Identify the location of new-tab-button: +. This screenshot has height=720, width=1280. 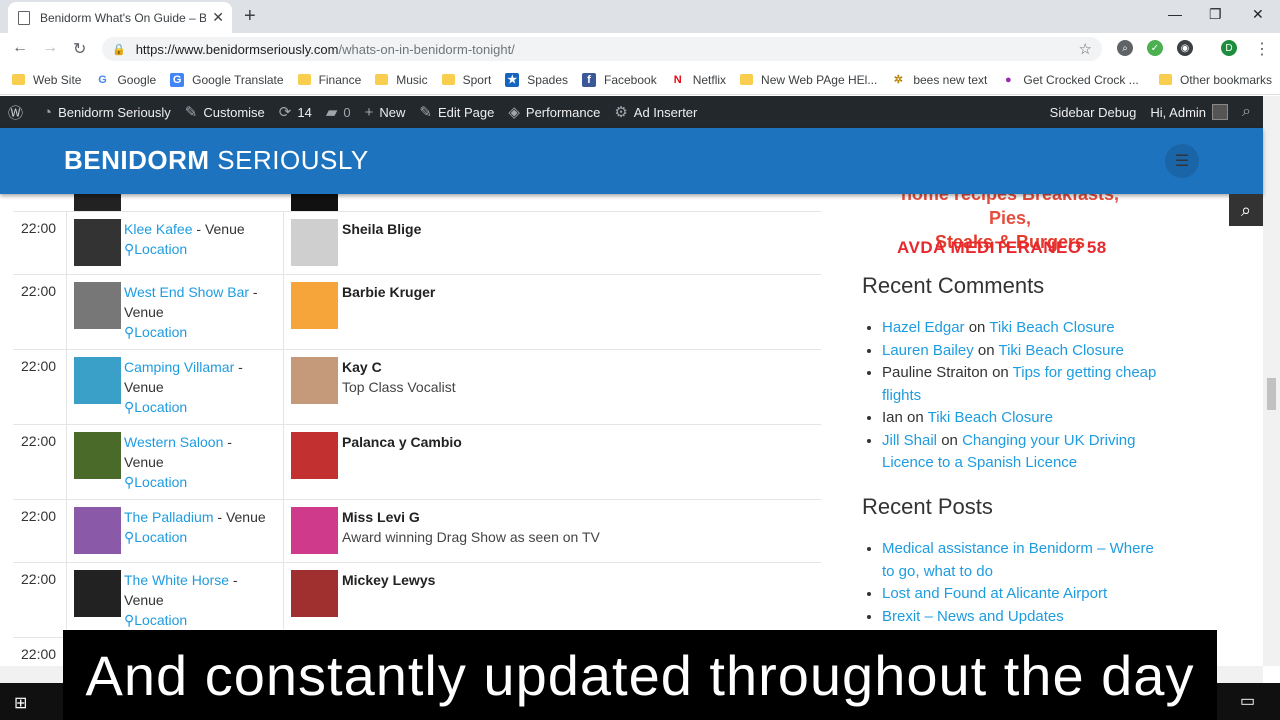
(250, 16).